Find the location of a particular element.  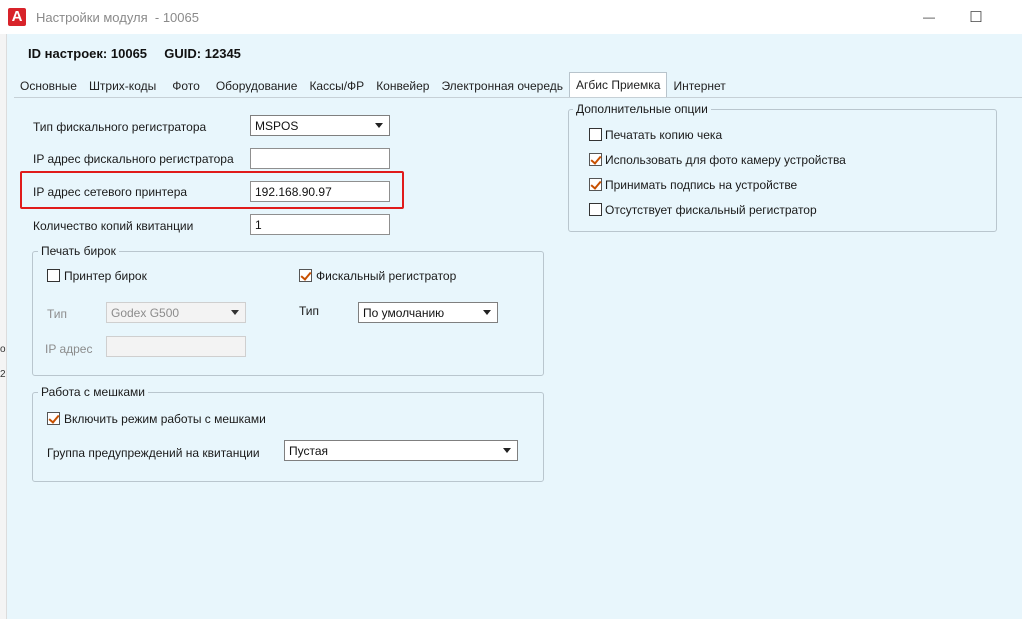

edge-text: о is located at coordinates (3, 349).